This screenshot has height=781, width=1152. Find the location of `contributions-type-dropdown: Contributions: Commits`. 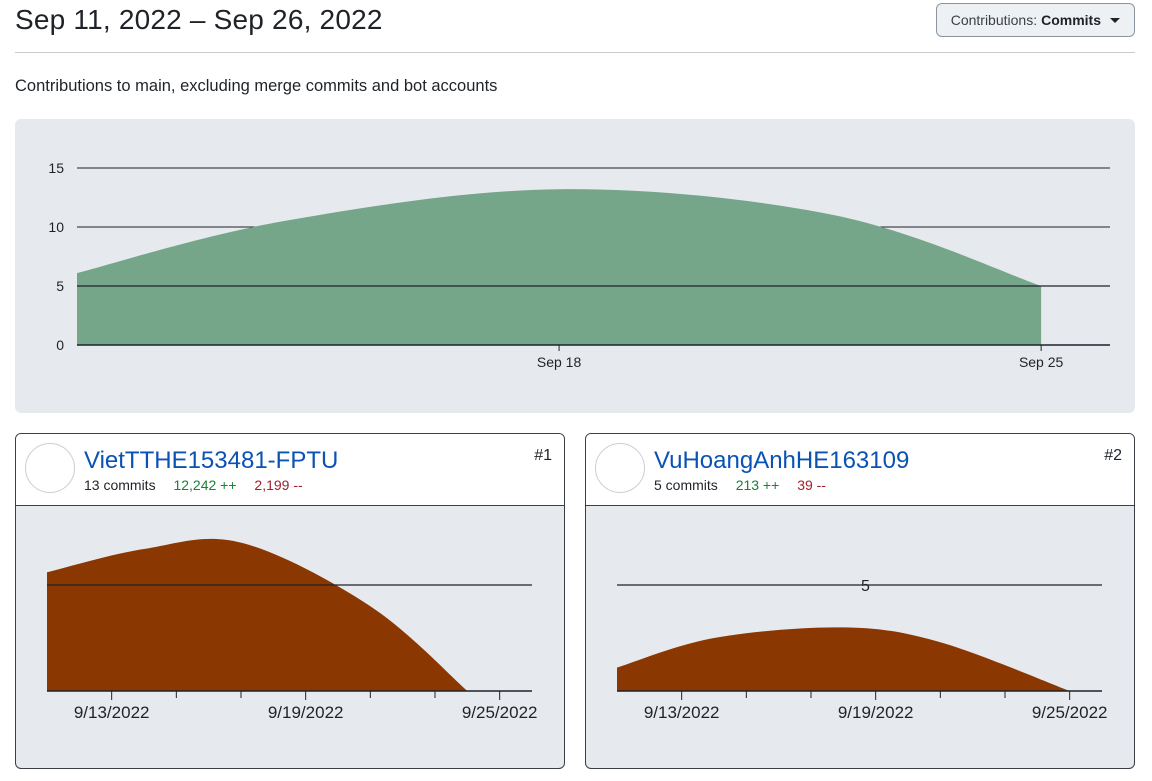

contributions-type-dropdown: Contributions: Commits is located at coordinates (1035, 20).